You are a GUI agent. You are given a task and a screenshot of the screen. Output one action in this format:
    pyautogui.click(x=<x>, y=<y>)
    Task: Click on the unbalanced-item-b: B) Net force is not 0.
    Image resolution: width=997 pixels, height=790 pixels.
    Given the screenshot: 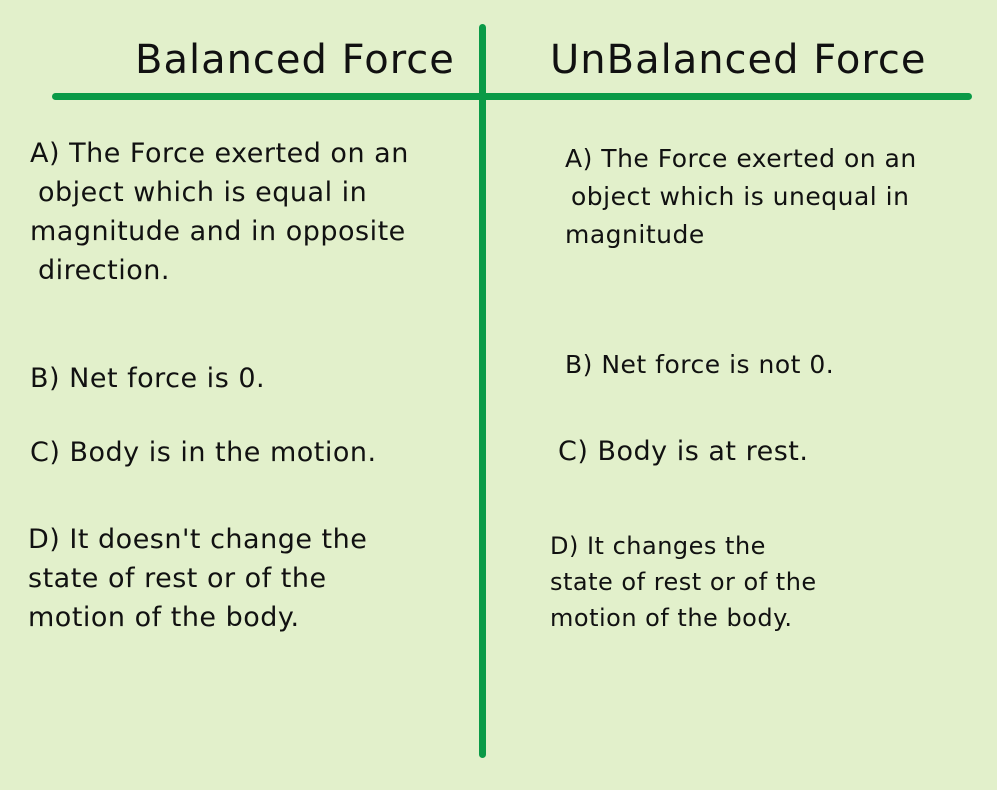 What is the action you would take?
    pyautogui.click(x=699, y=365)
    